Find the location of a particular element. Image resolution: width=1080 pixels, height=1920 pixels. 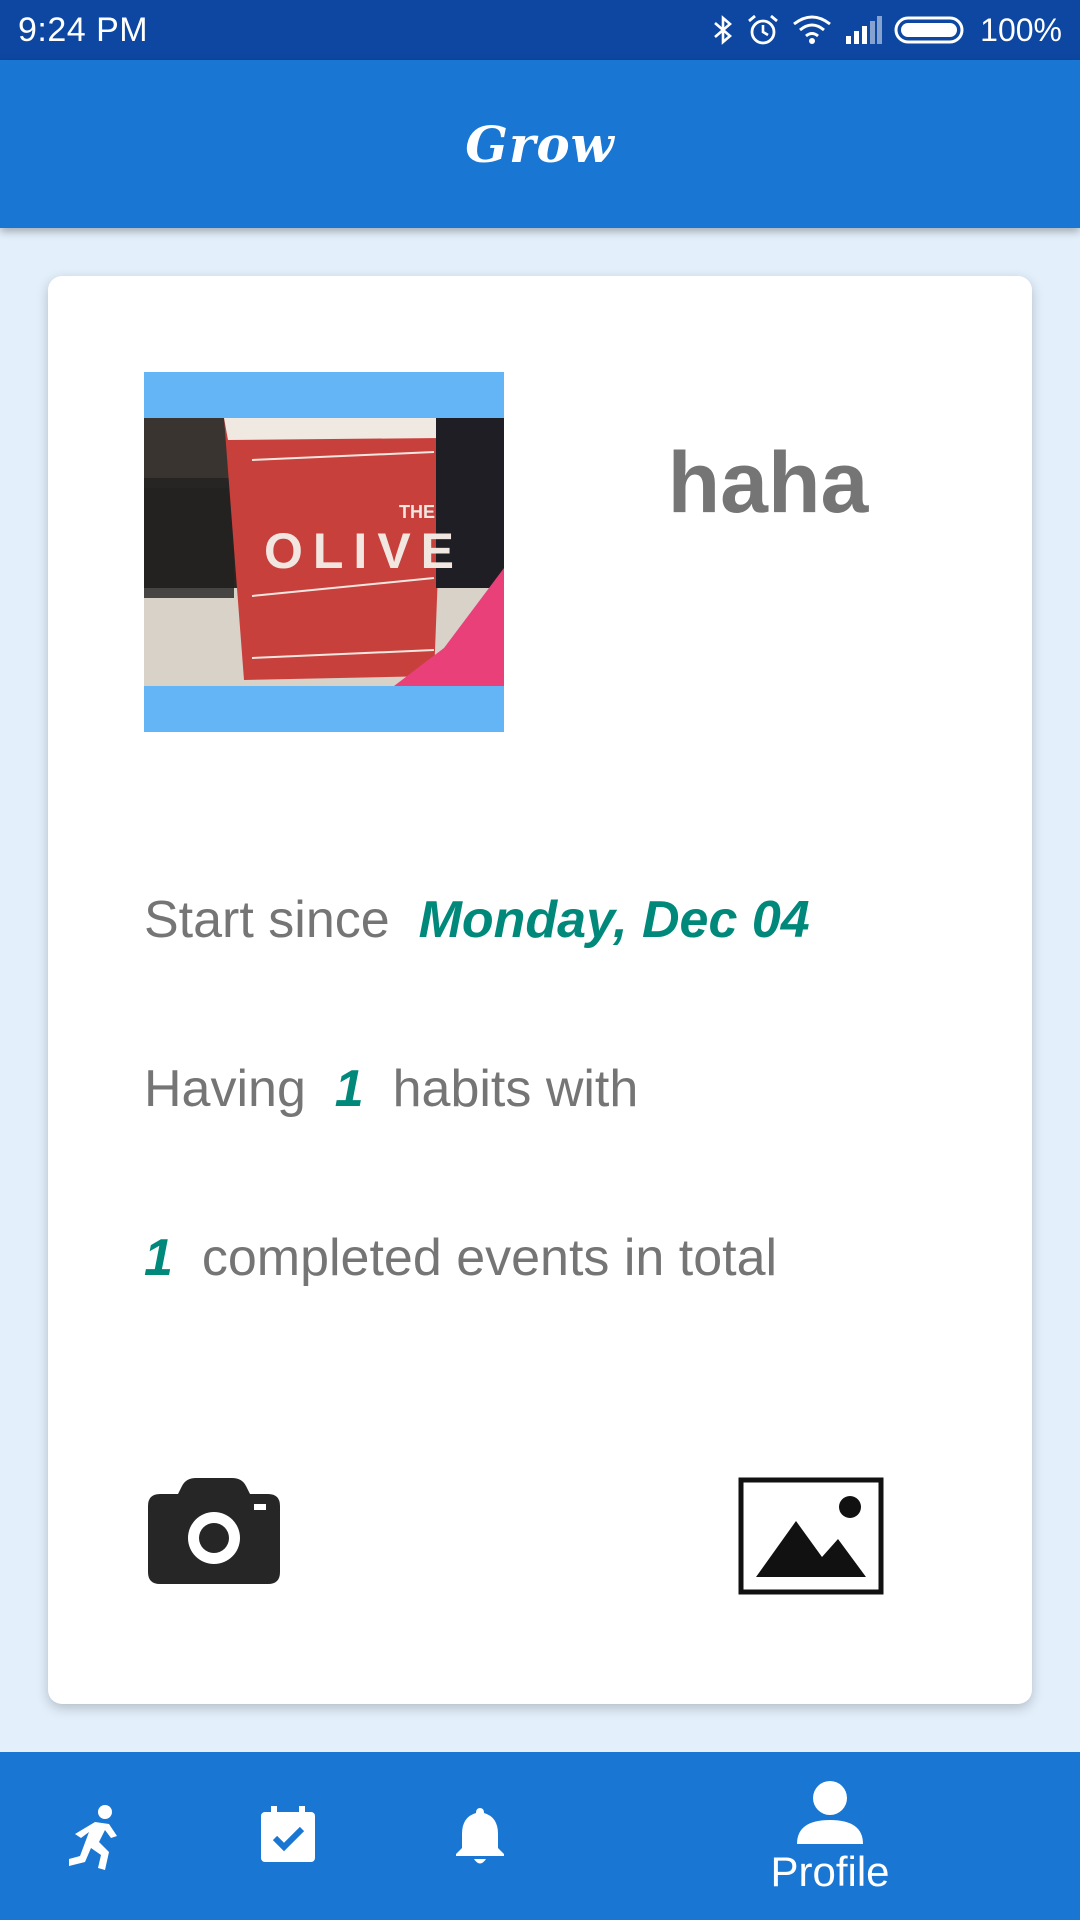

battery-icon is located at coordinates (929, 30).